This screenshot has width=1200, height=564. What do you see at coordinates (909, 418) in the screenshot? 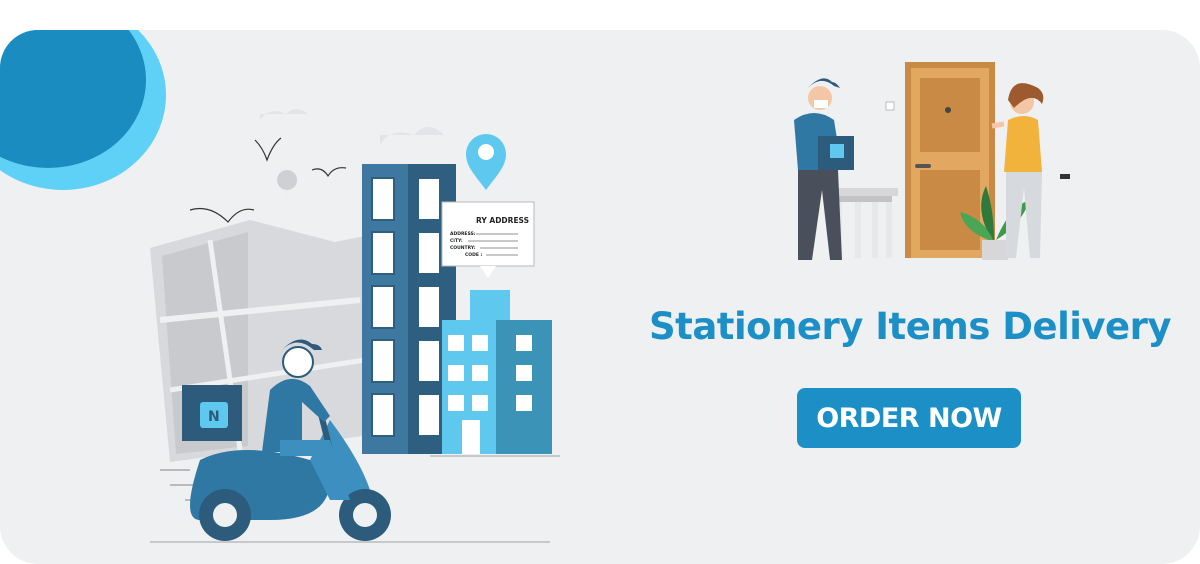
I see `order-now-button: ORDER NOW` at bounding box center [909, 418].